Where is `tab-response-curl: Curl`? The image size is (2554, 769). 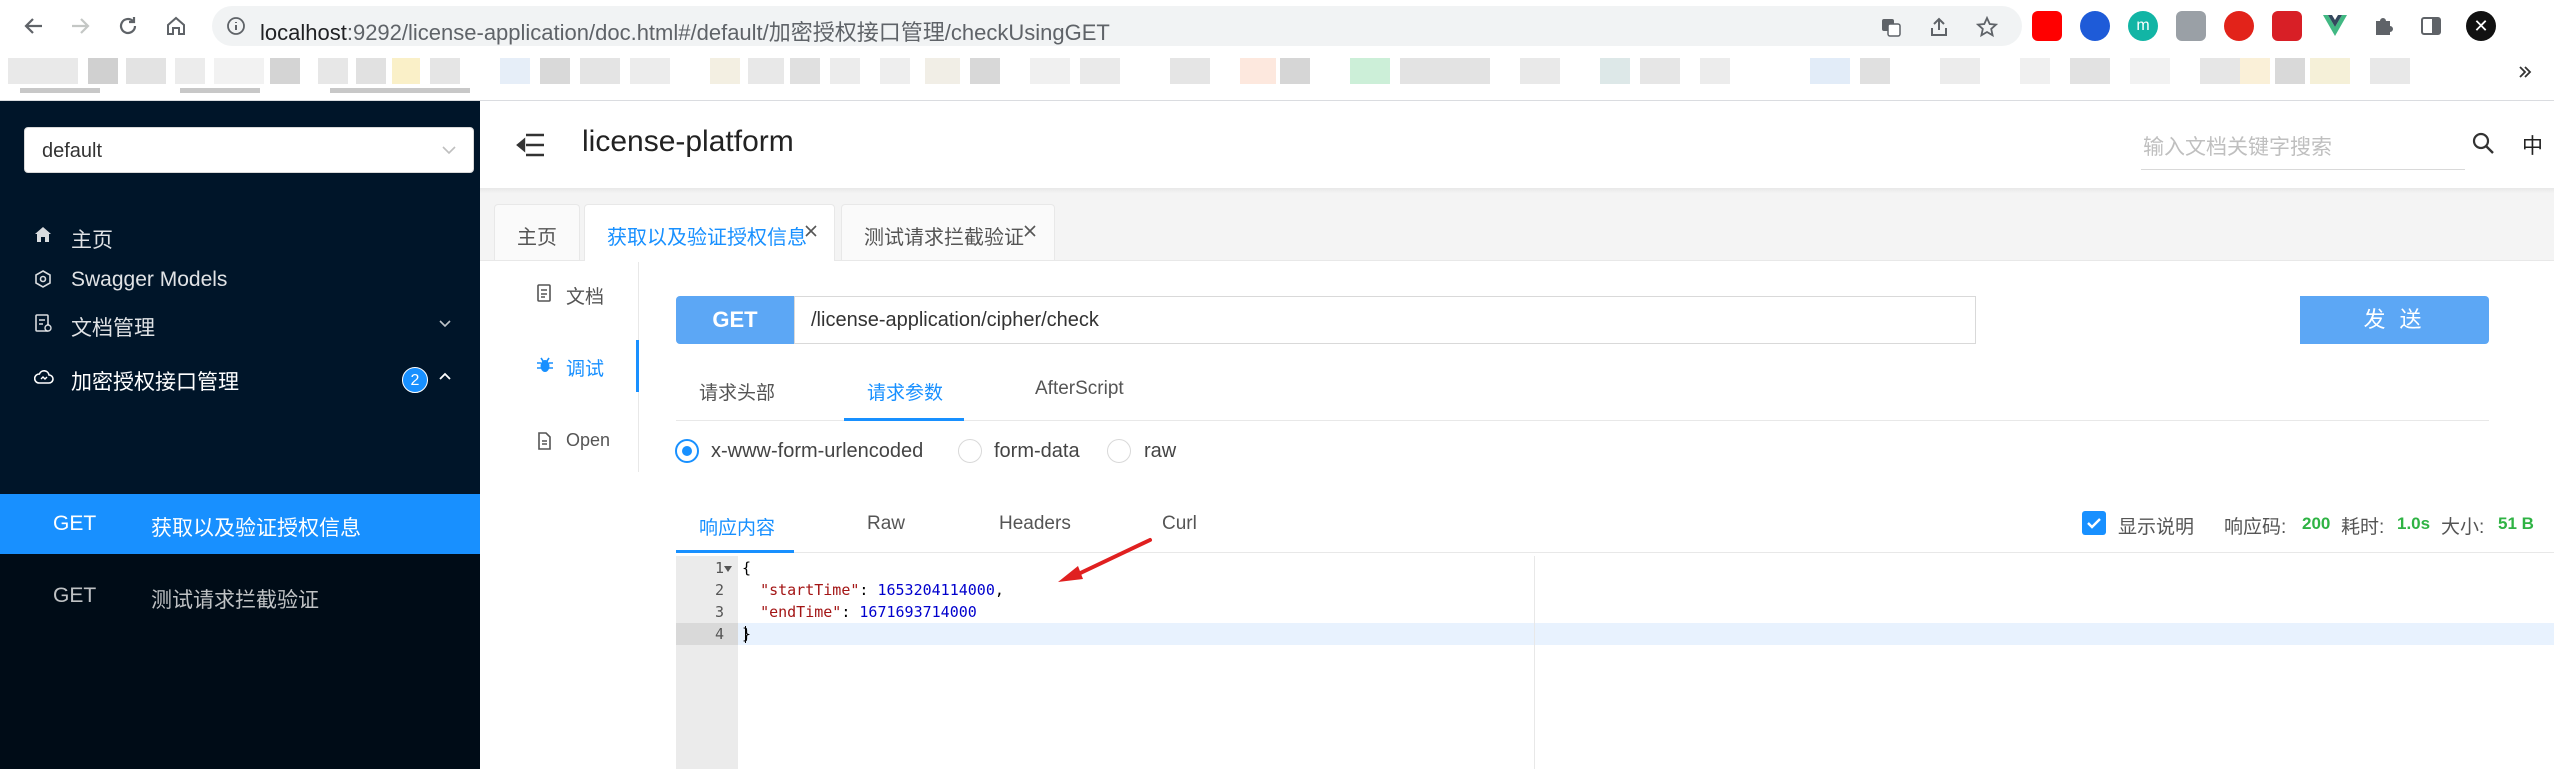
tab-response-curl: Curl is located at coordinates (1179, 524).